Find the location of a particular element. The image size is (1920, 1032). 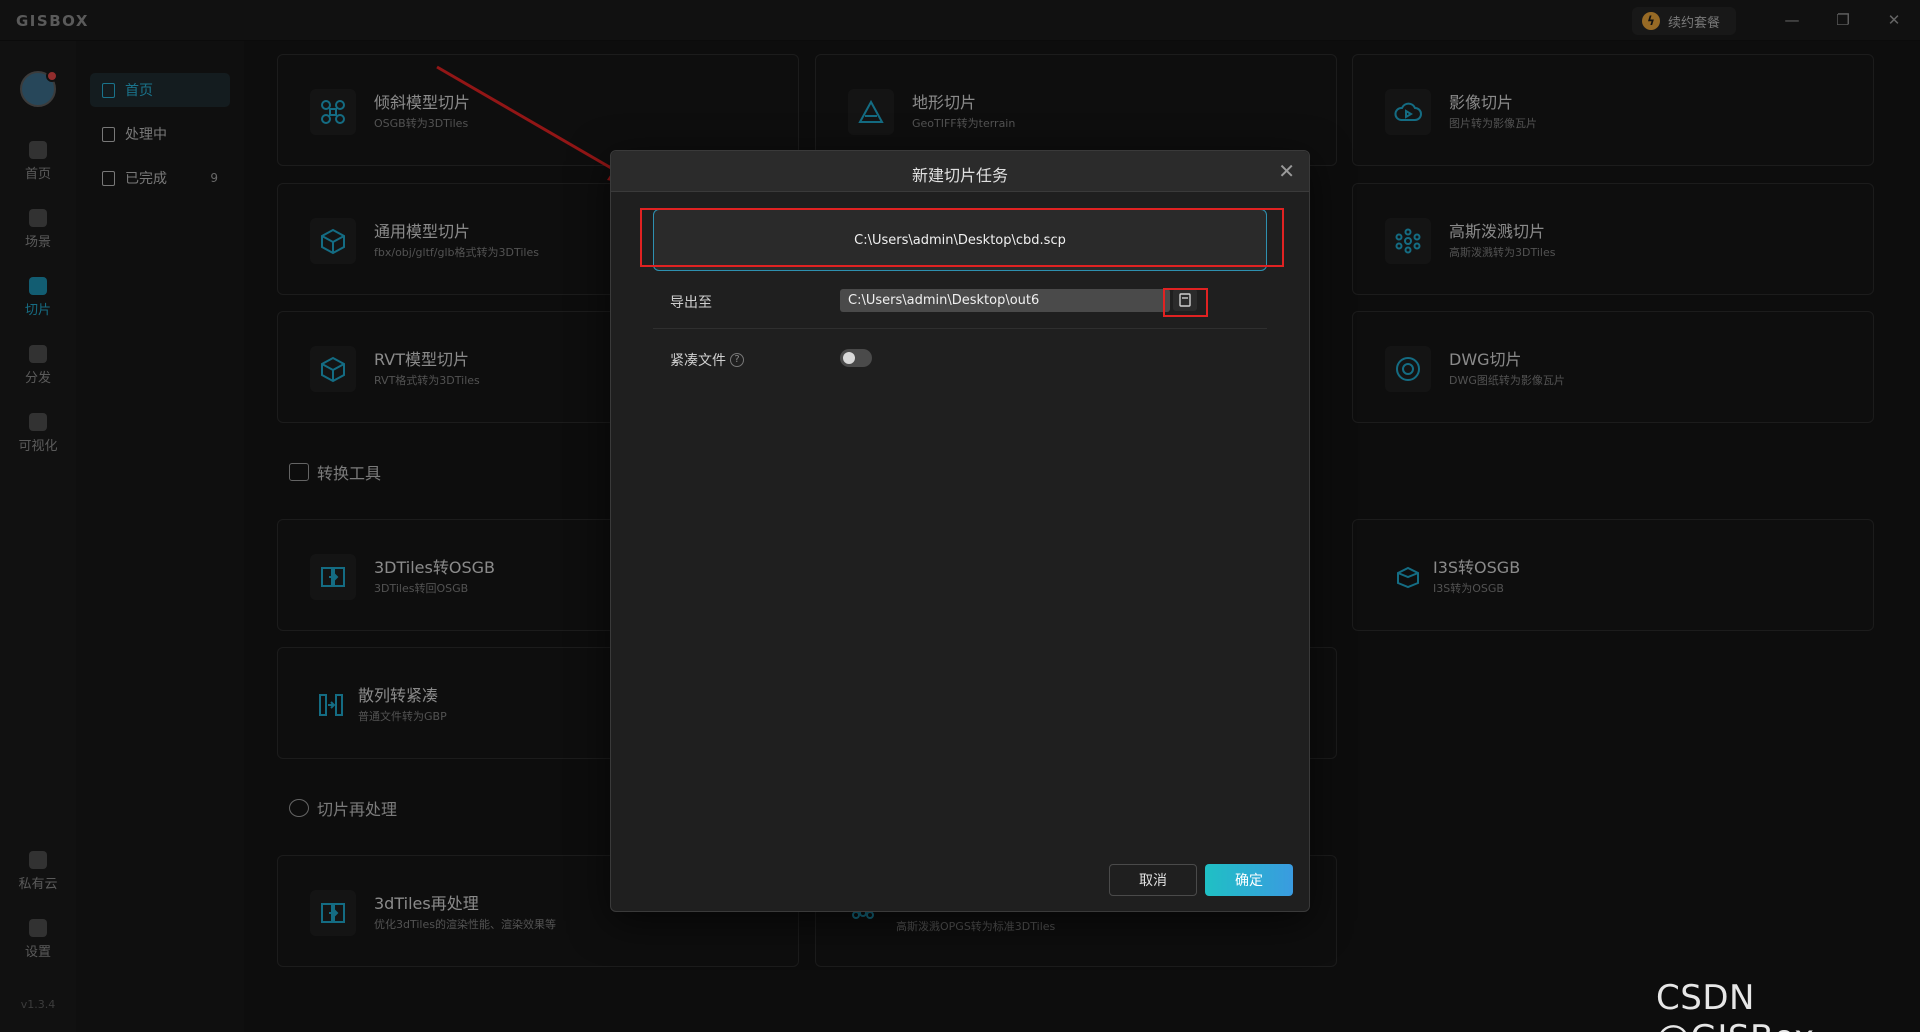

cancel-button: 取消 is located at coordinates (1153, 880).